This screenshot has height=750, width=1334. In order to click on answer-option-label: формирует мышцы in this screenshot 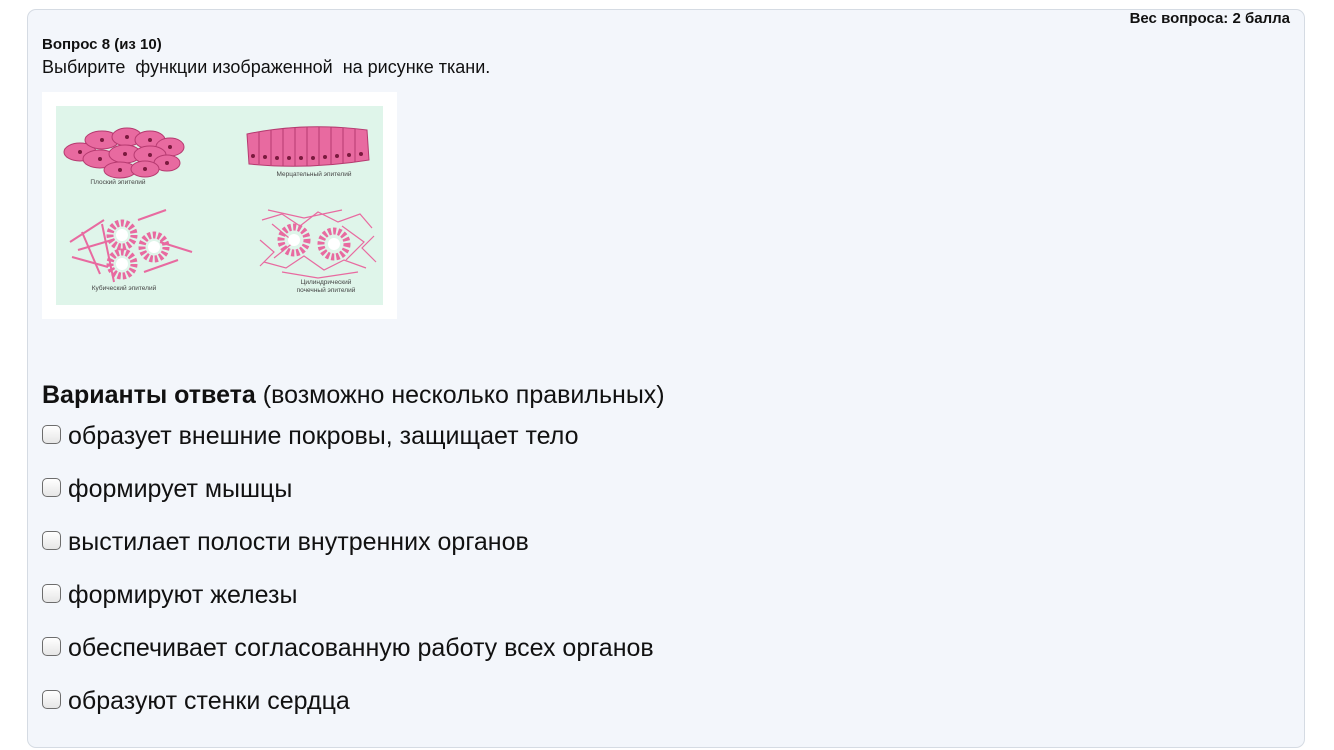, I will do `click(180, 489)`.